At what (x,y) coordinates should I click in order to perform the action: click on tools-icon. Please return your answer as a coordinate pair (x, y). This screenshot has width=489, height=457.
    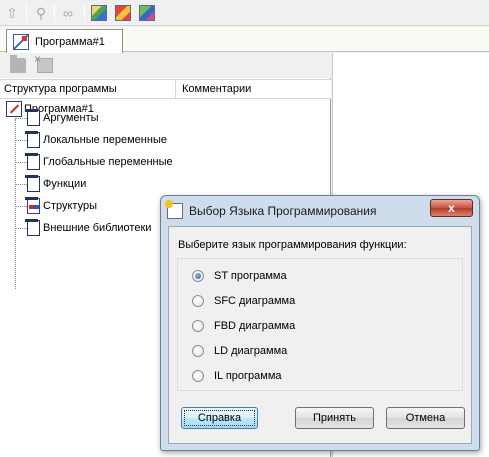
    Looking at the image, I should click on (123, 13).